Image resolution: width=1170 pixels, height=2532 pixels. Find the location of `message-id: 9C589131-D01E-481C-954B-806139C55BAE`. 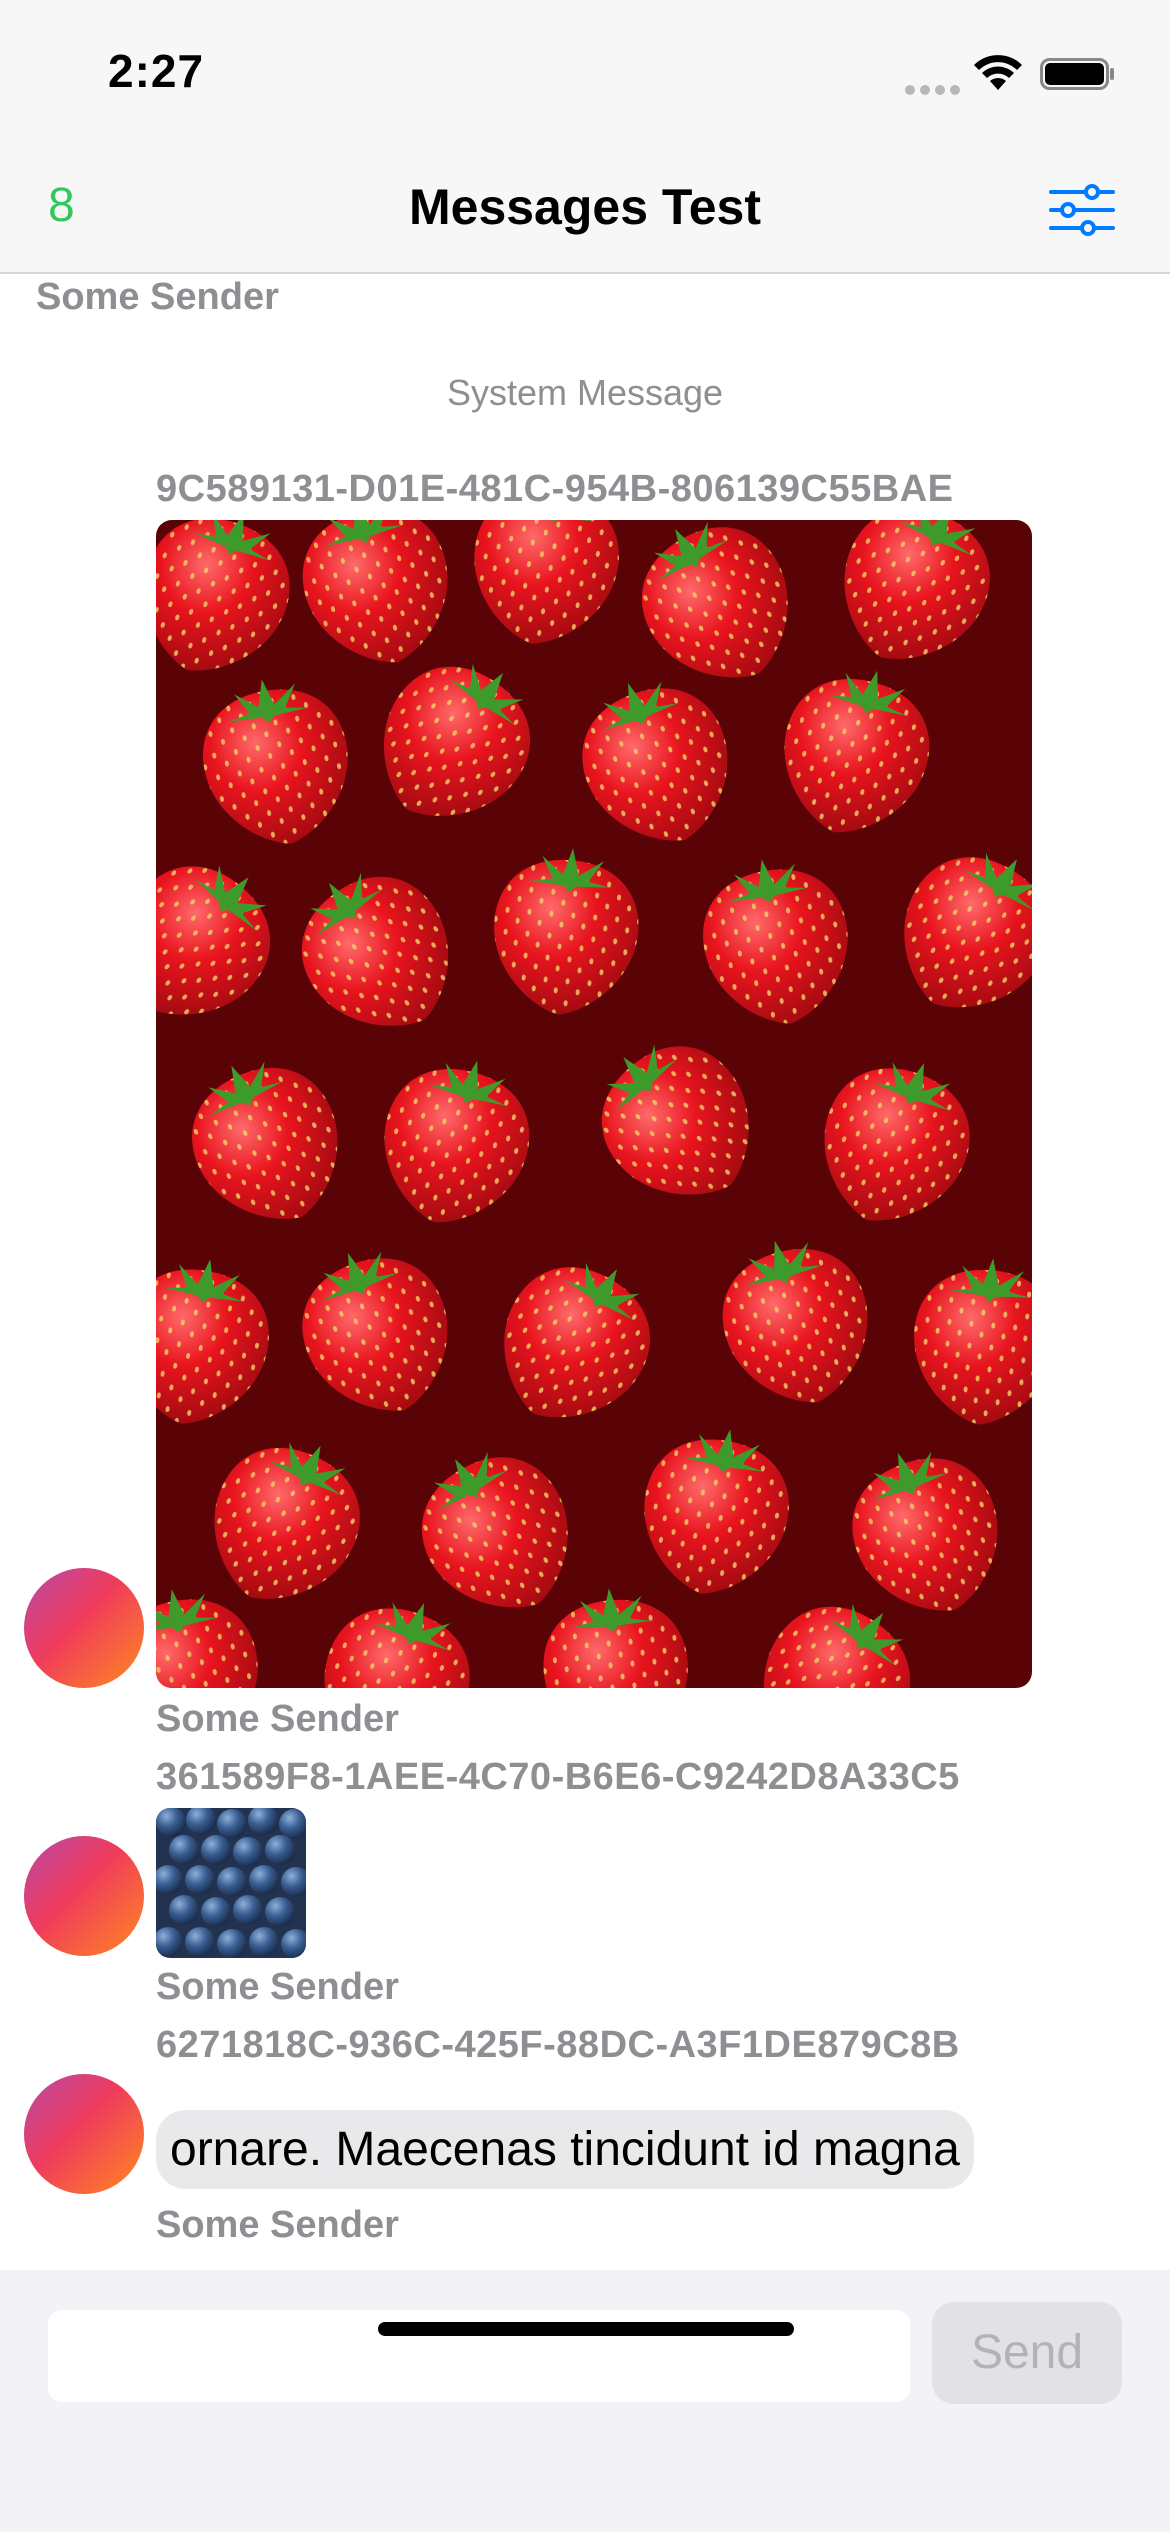

message-id: 9C589131-D01E-481C-954B-806139C55BAE is located at coordinates (555, 489).